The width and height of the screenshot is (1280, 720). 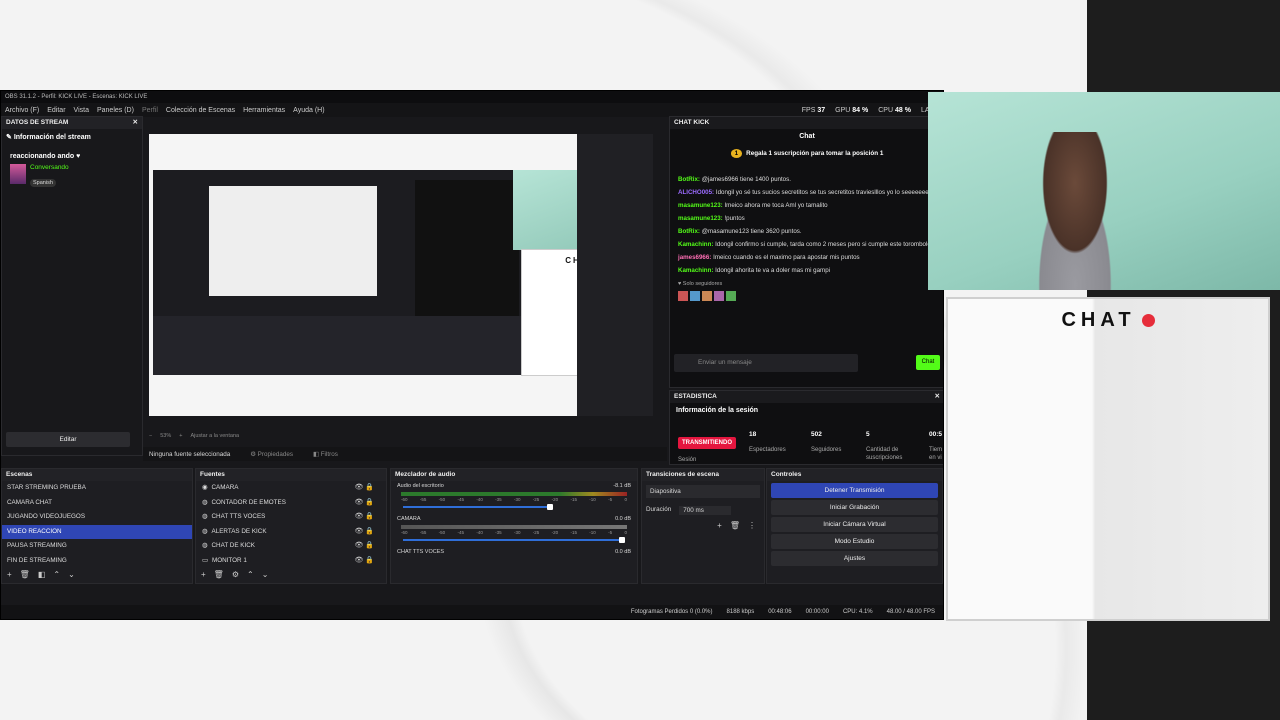 I want to click on preview-canvas: CHAT, so click(x=363, y=275).